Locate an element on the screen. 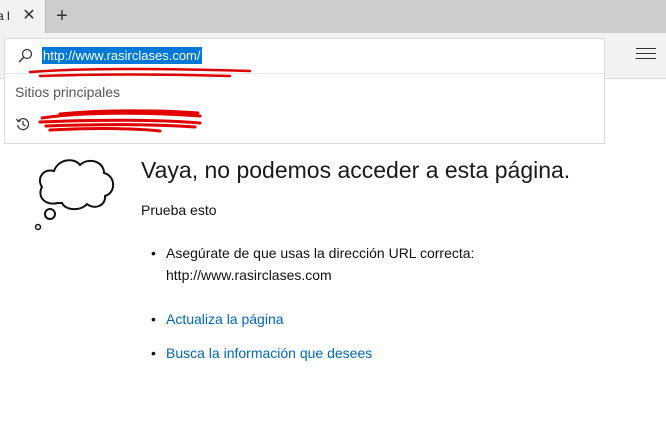  suggestion-search: • Busca la información que desees is located at coordinates (307, 354).